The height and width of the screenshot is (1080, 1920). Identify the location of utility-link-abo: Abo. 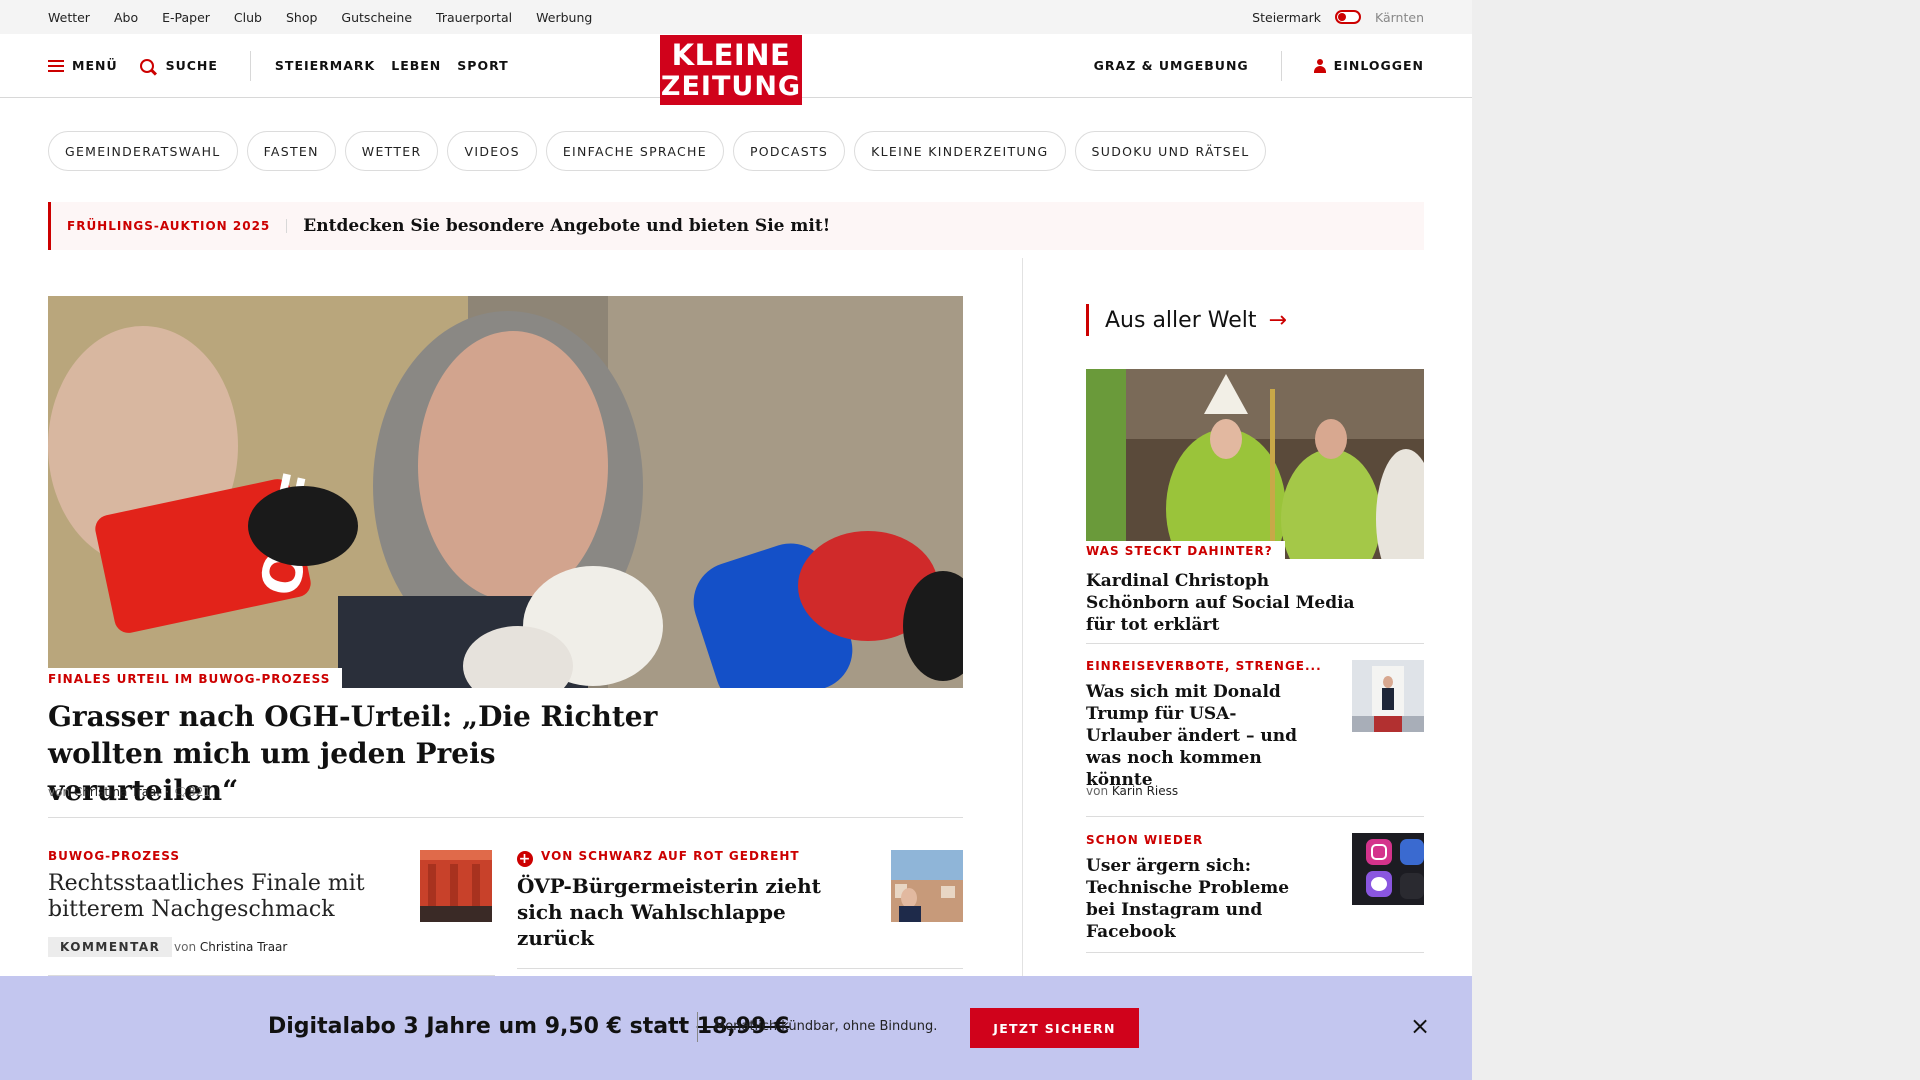
(126, 17).